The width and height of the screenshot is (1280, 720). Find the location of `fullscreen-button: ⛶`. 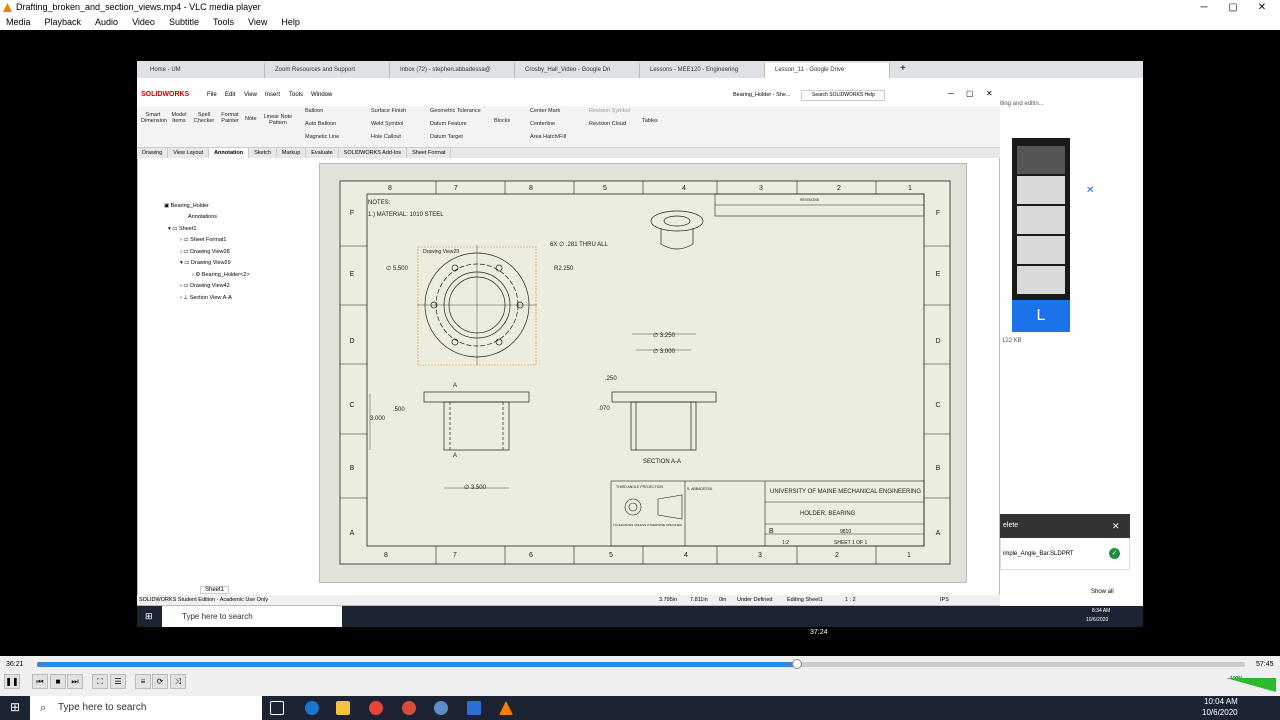

fullscreen-button: ⛶ is located at coordinates (100, 681).